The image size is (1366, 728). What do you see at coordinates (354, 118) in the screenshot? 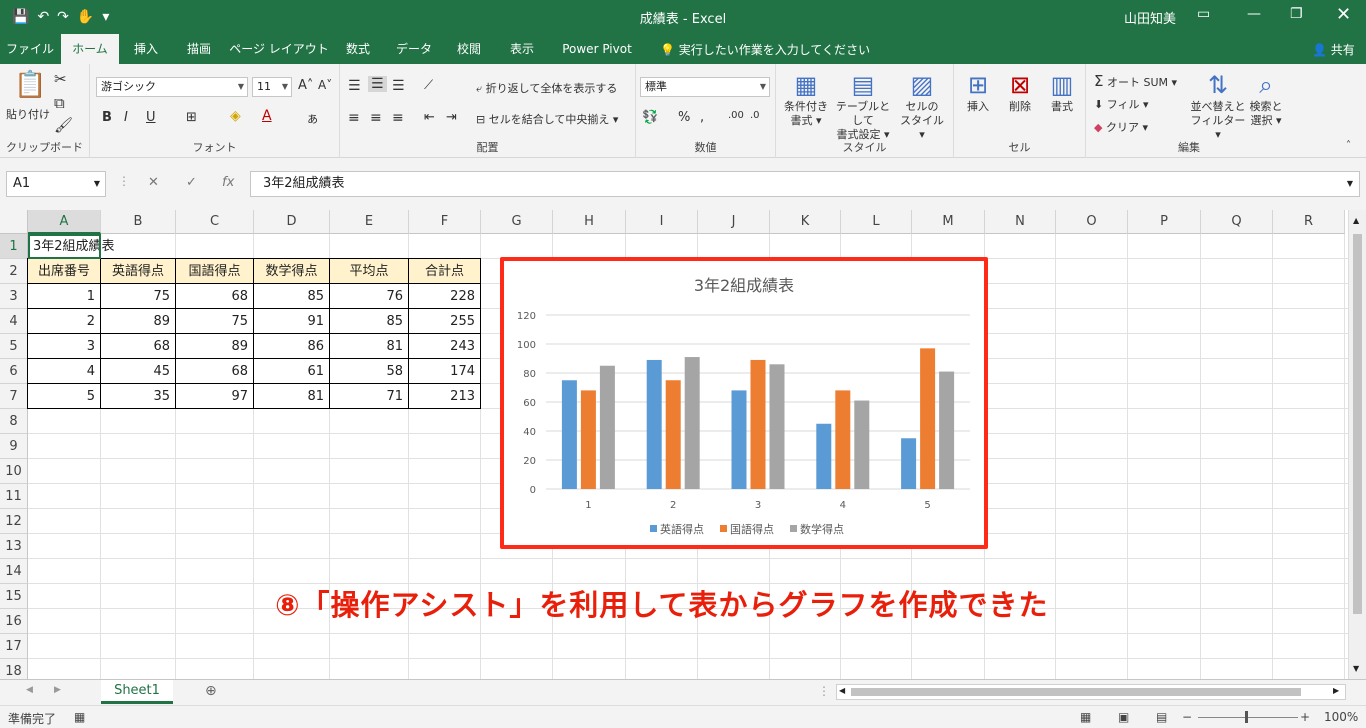
I see `align-left-icon: ≡` at bounding box center [354, 118].